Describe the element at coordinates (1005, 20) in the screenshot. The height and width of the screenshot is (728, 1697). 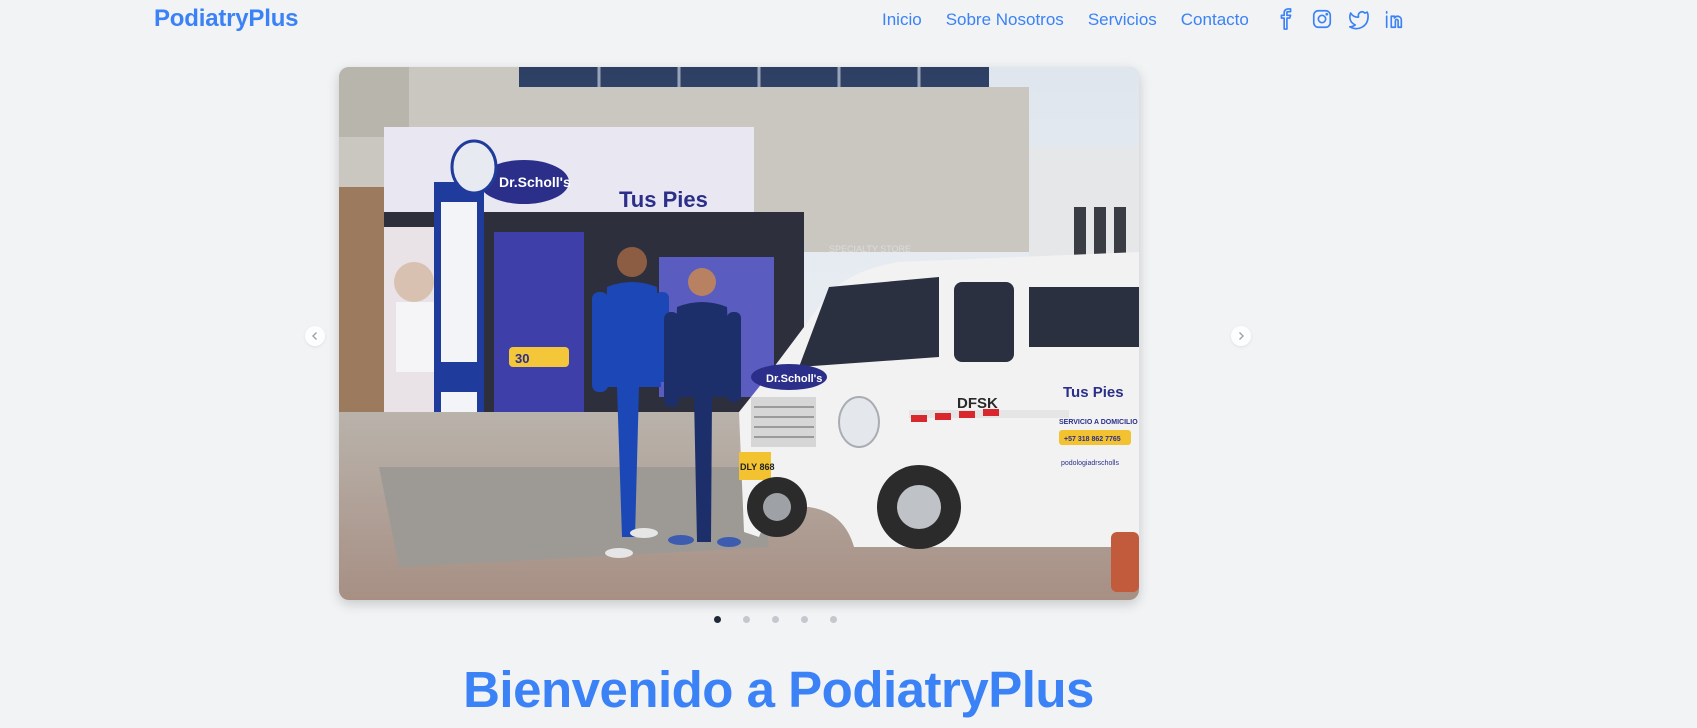
I see `nav-sobre-nosotros: Sobre Nosotros` at that location.